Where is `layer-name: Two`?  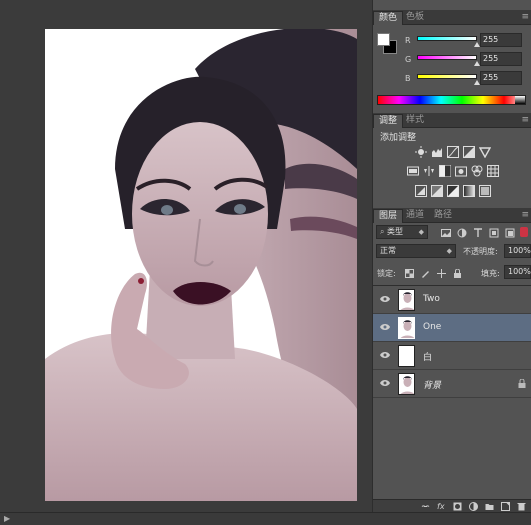
layer-name: Two is located at coordinates (431, 299).